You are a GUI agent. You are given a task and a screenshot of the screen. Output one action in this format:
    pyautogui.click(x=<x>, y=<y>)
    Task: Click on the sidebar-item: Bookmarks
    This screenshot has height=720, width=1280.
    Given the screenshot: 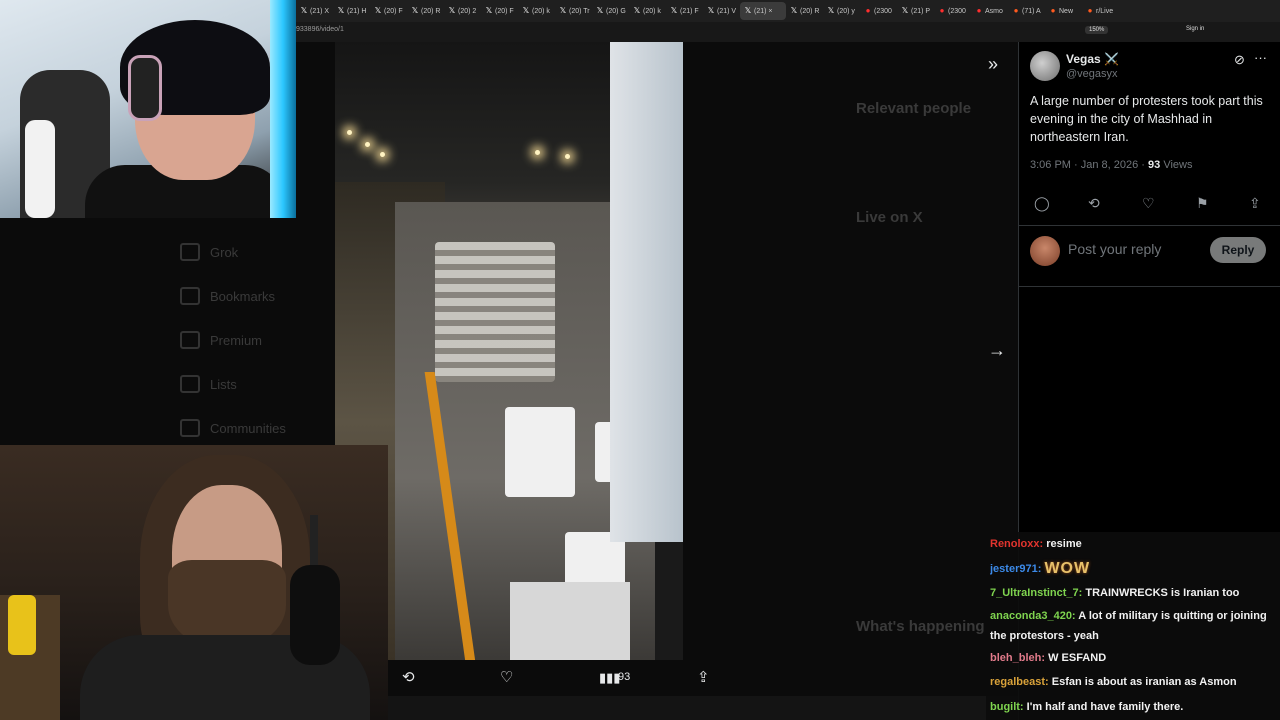 What is the action you would take?
    pyautogui.click(x=250, y=296)
    